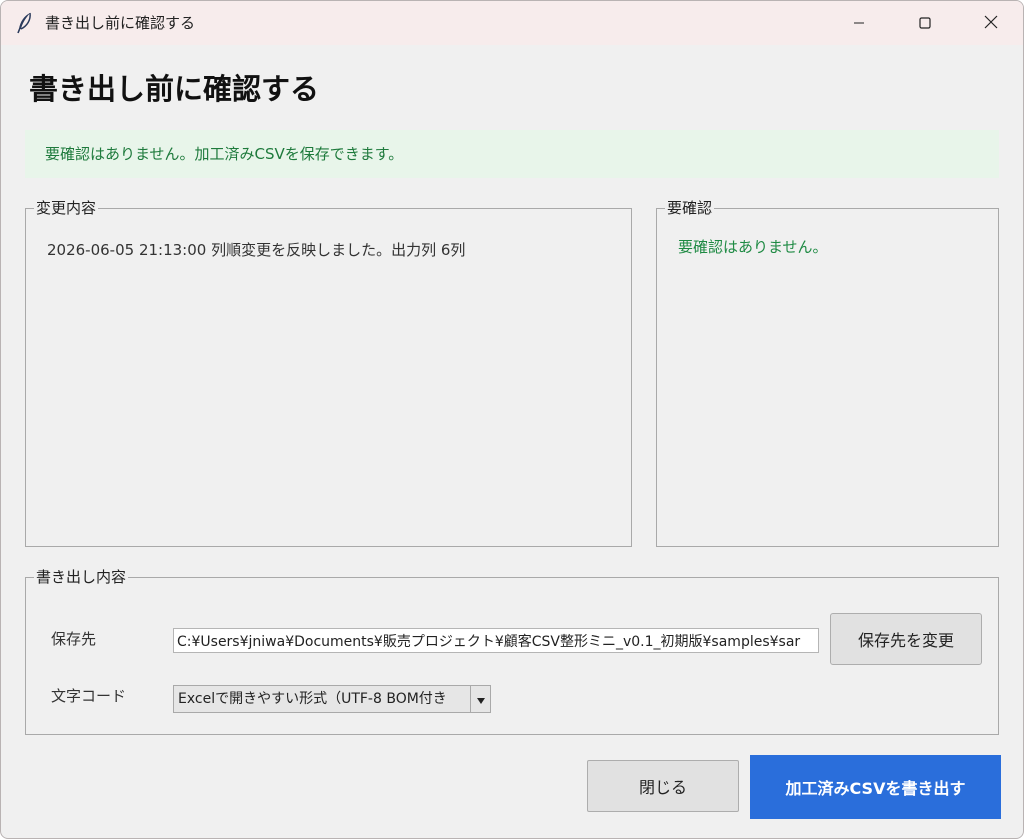 Image resolution: width=1024 pixels, height=839 pixels. Describe the element at coordinates (875, 787) in the screenshot. I see `export-csv-button: 加工済みCSVを書き出す` at that location.